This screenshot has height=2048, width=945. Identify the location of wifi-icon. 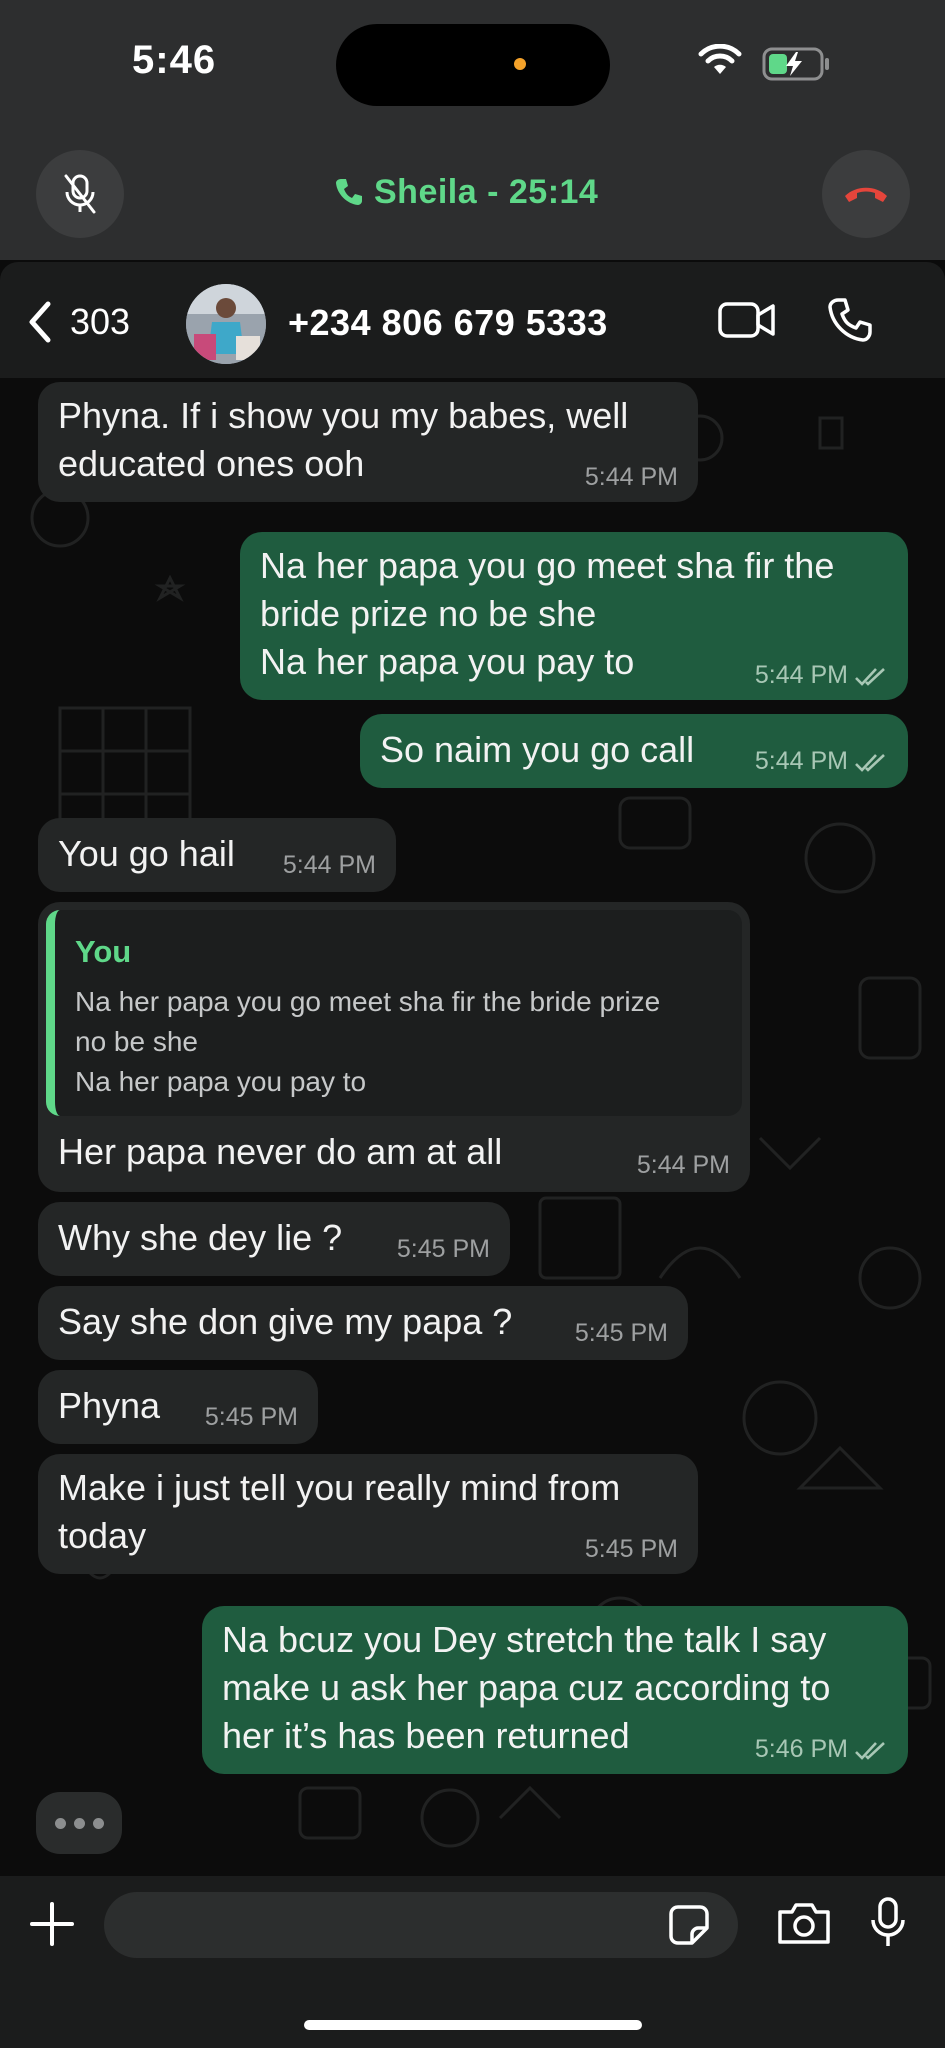
(720, 59).